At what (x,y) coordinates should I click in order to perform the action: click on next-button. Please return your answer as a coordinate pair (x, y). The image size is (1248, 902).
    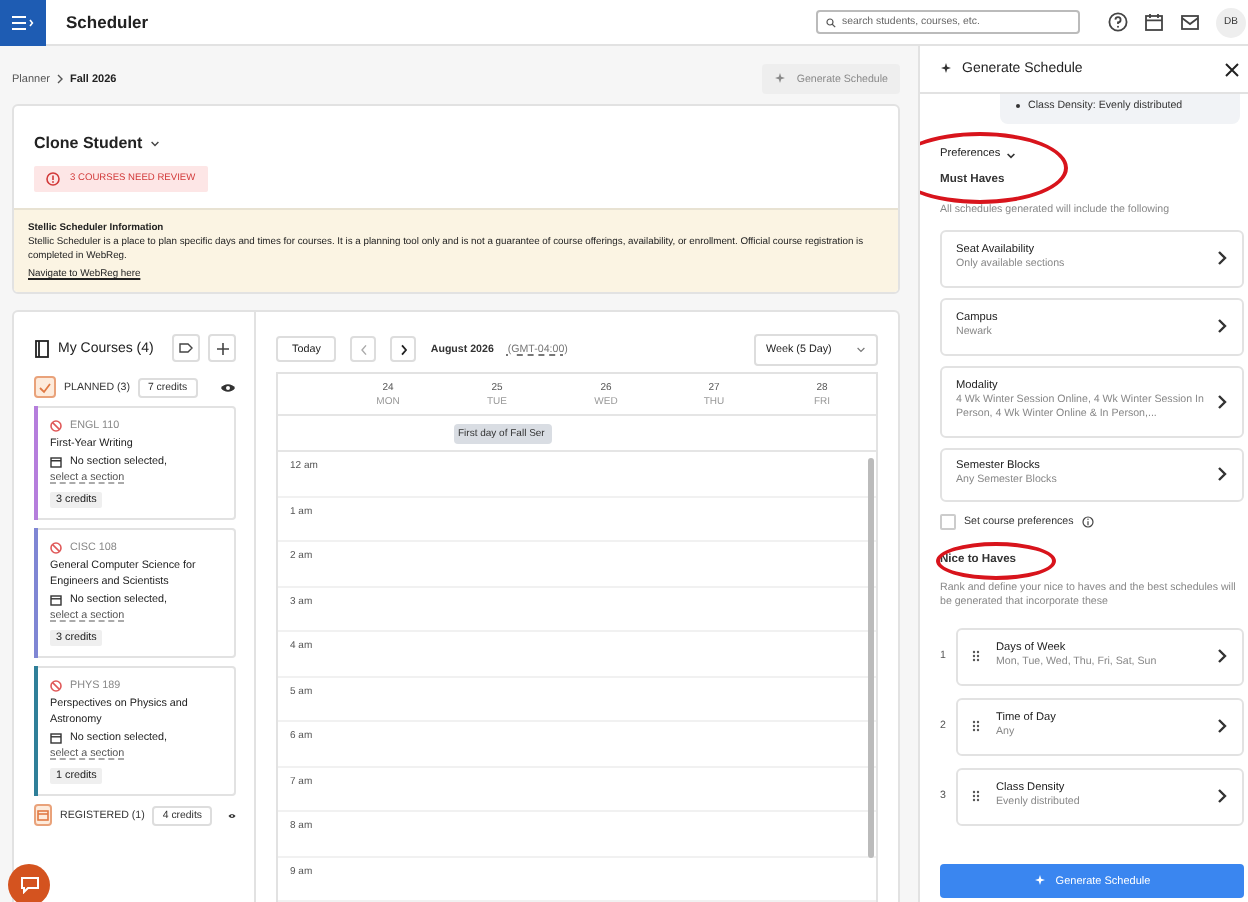
    Looking at the image, I should click on (403, 349).